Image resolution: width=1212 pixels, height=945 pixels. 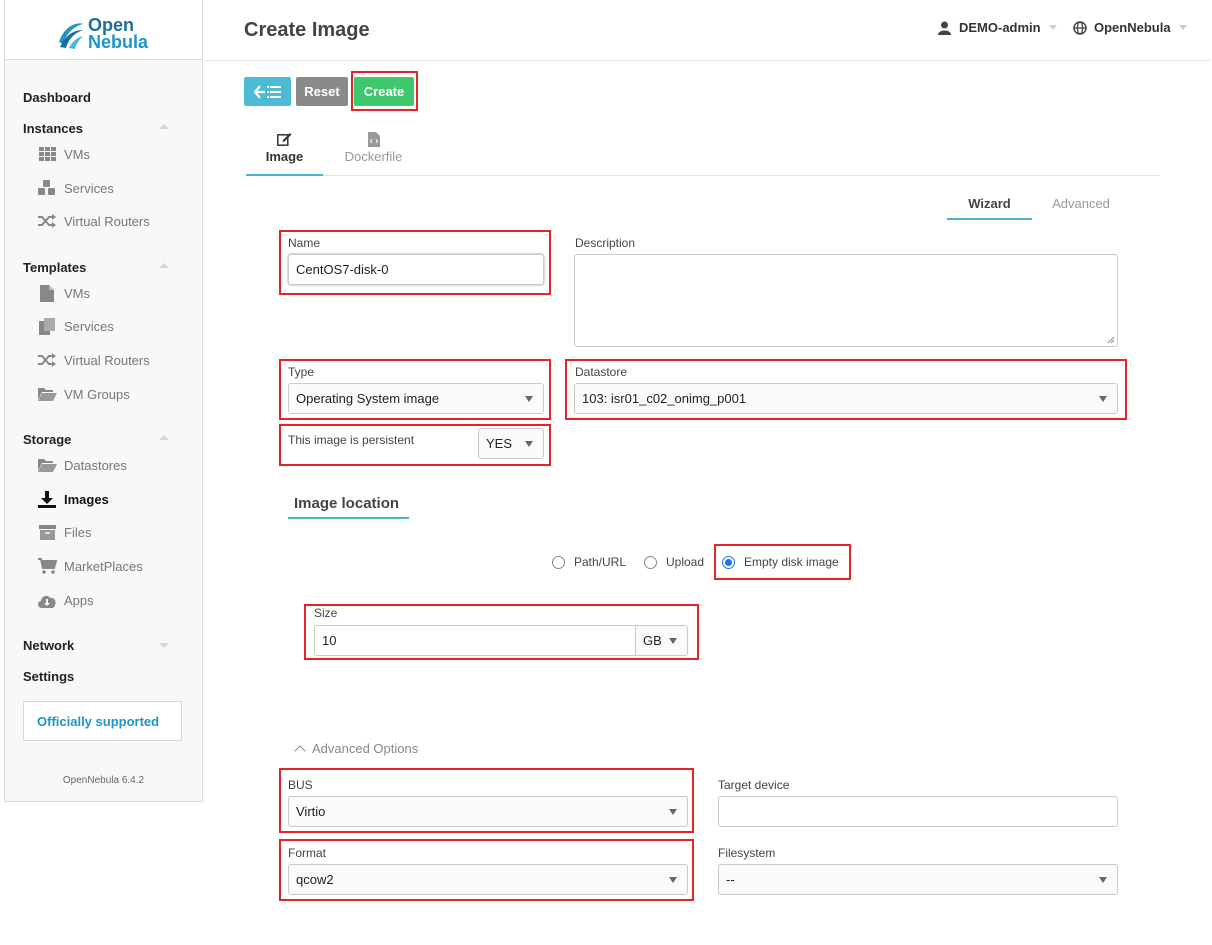 What do you see at coordinates (347, 503) in the screenshot?
I see `image-location-title: Image location` at bounding box center [347, 503].